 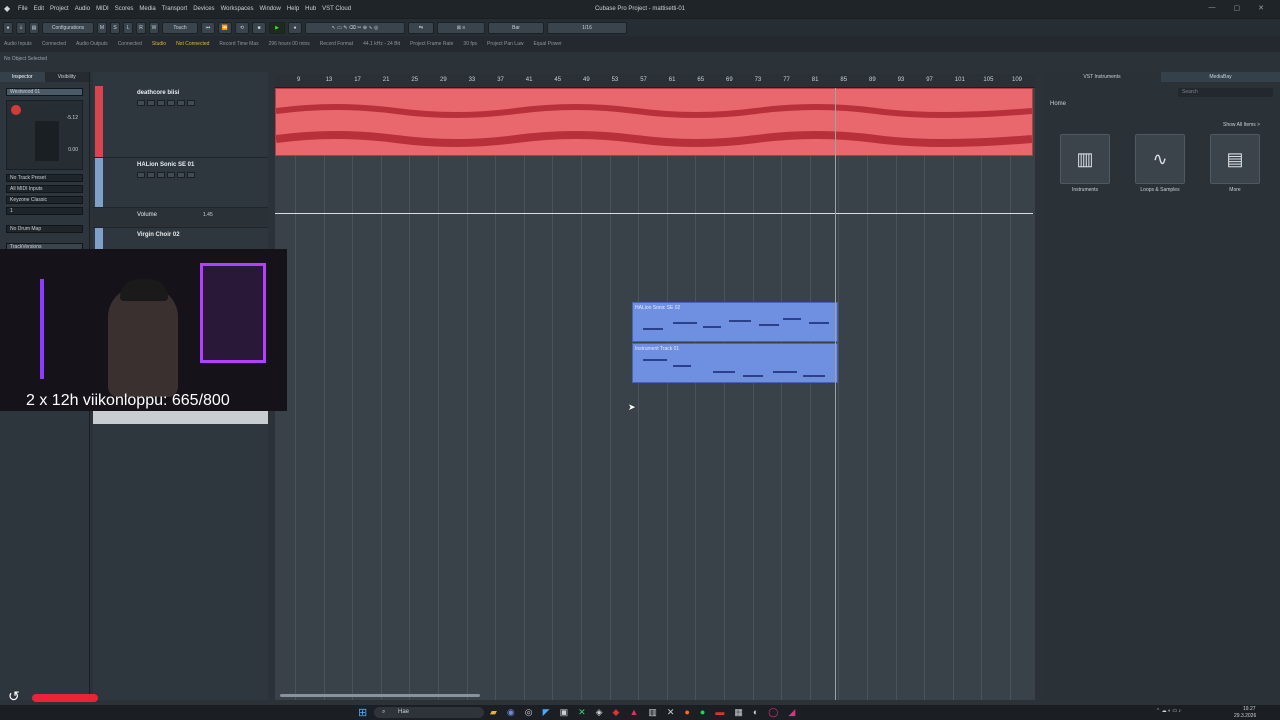 I want to click on track-preset-field: No Track Preset, so click(x=44, y=178).